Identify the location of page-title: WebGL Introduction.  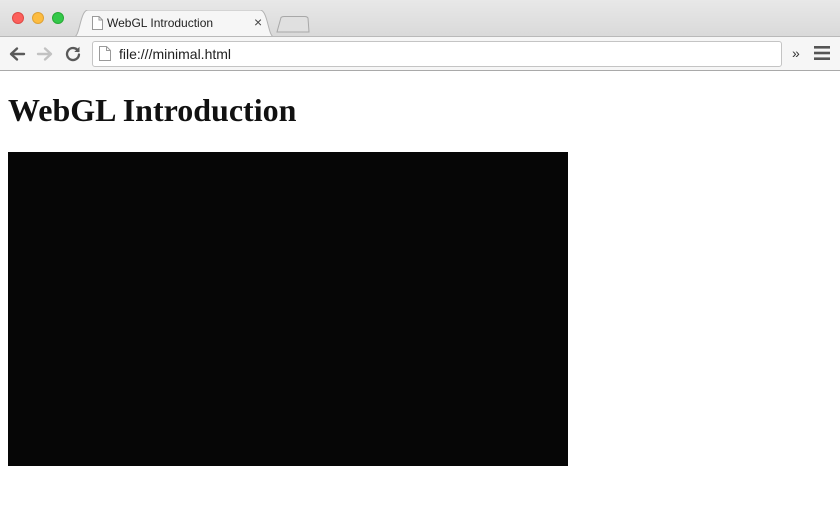
(152, 110).